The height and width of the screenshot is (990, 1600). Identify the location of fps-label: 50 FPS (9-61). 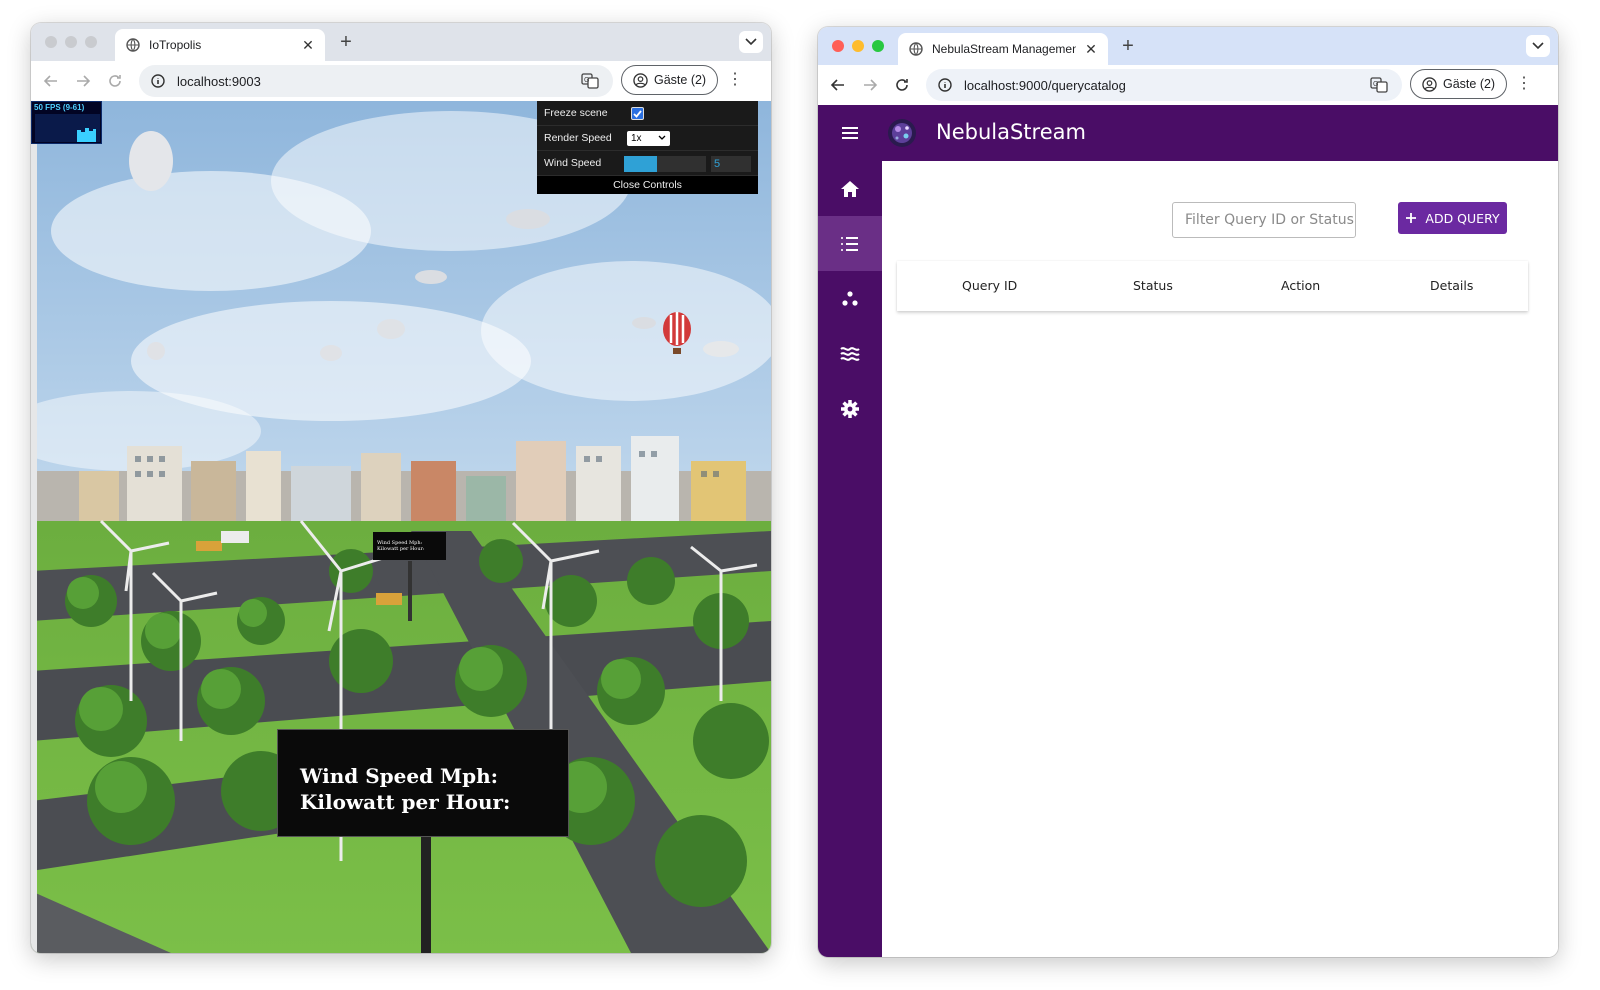
(59, 107).